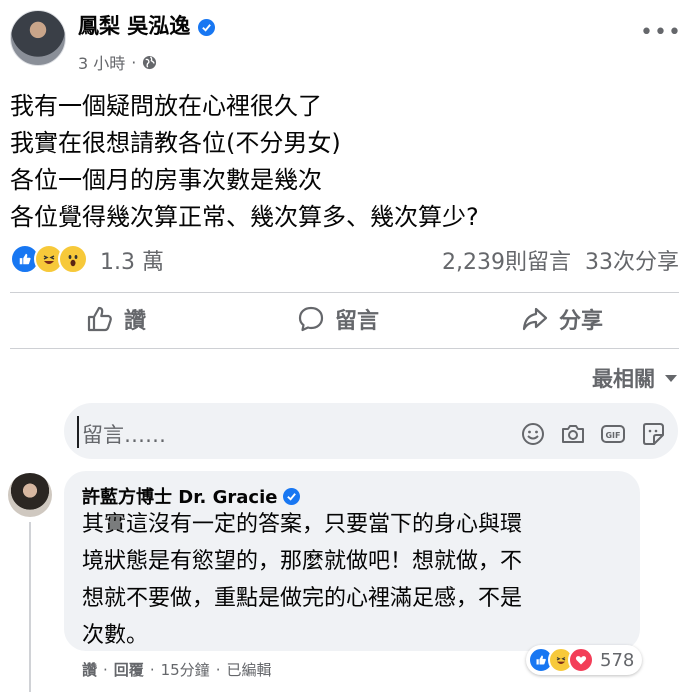  What do you see at coordinates (357, 321) in the screenshot?
I see `comment-label: 留言` at bounding box center [357, 321].